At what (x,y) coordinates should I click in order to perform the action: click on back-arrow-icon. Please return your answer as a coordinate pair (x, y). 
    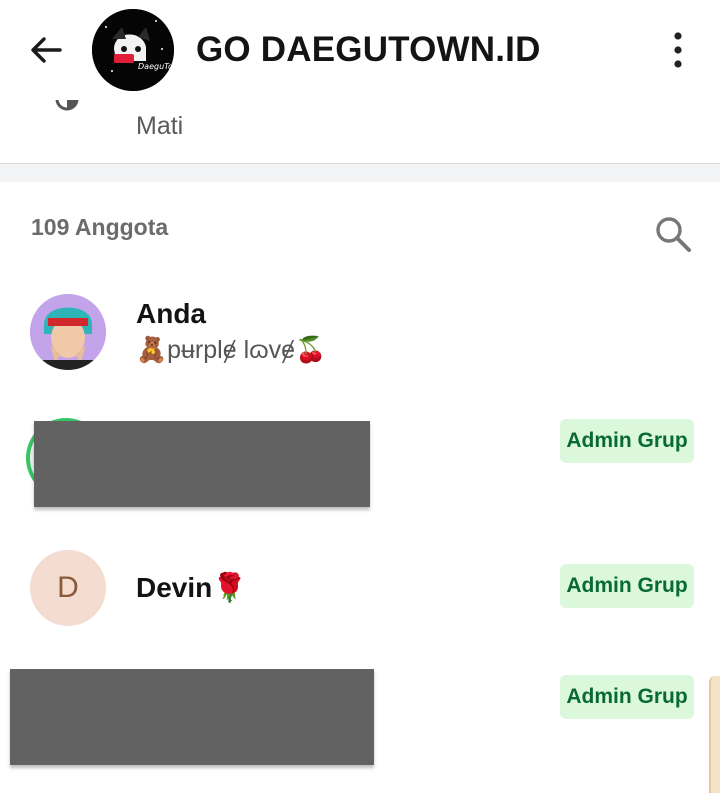
    Looking at the image, I should click on (46, 50).